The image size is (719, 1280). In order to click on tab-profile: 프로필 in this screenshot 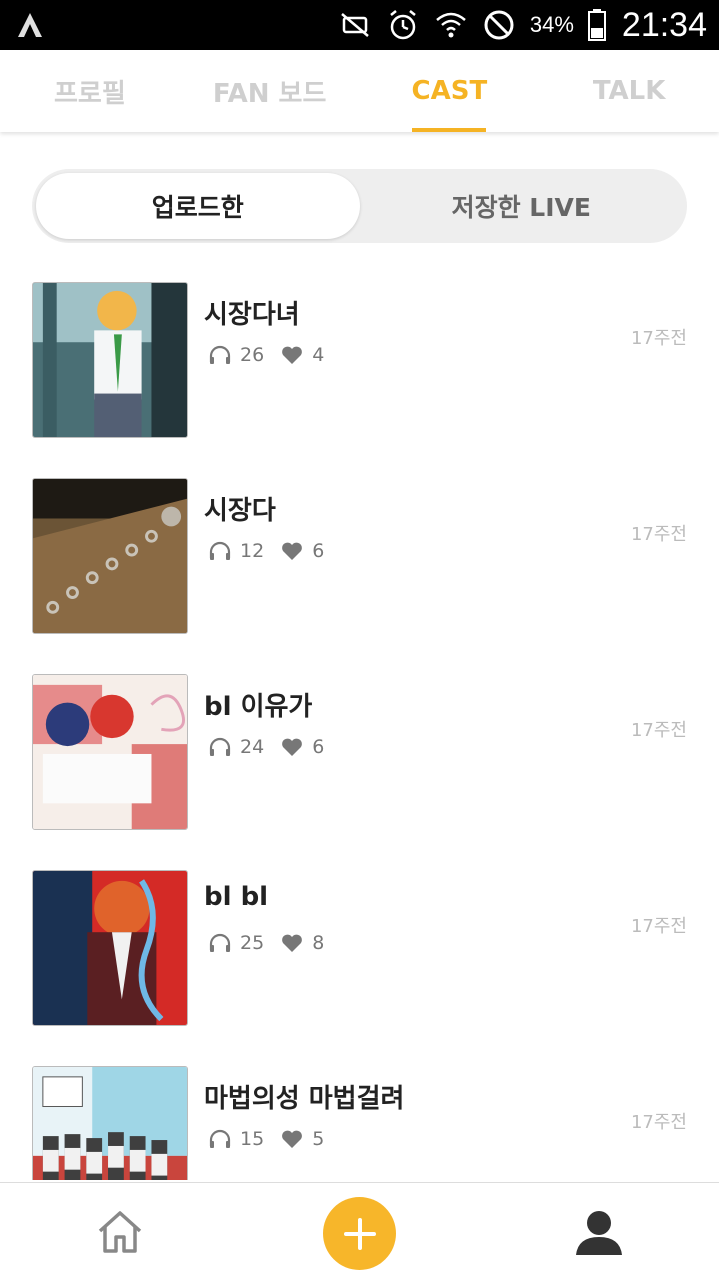, I will do `click(90, 91)`.